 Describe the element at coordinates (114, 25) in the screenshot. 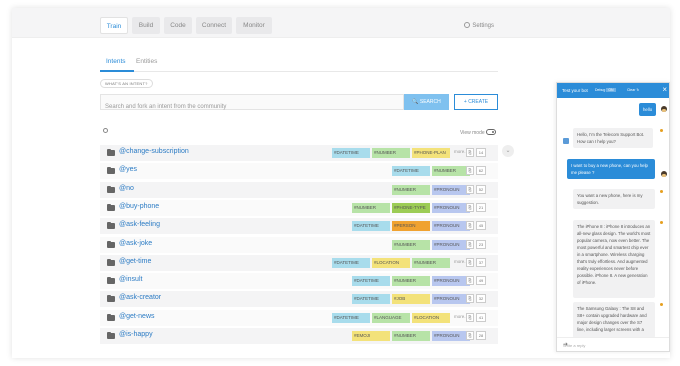

I see `tab-train: Train` at that location.